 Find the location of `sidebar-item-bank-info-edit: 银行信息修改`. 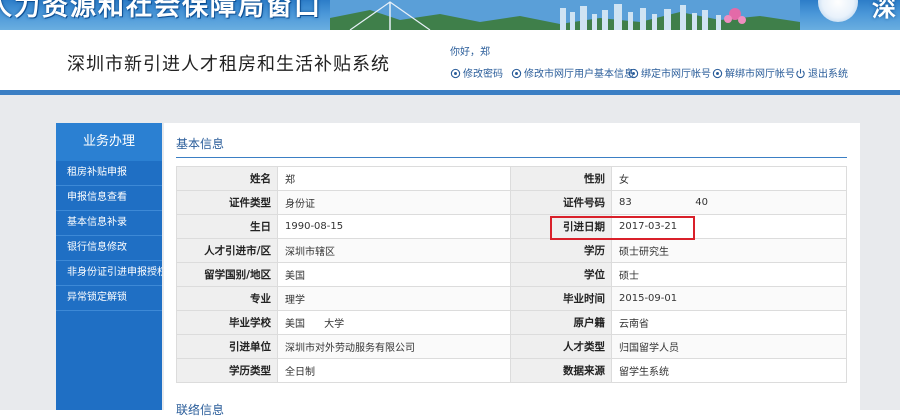

sidebar-item-bank-info-edit: 银行信息修改 is located at coordinates (109, 248).